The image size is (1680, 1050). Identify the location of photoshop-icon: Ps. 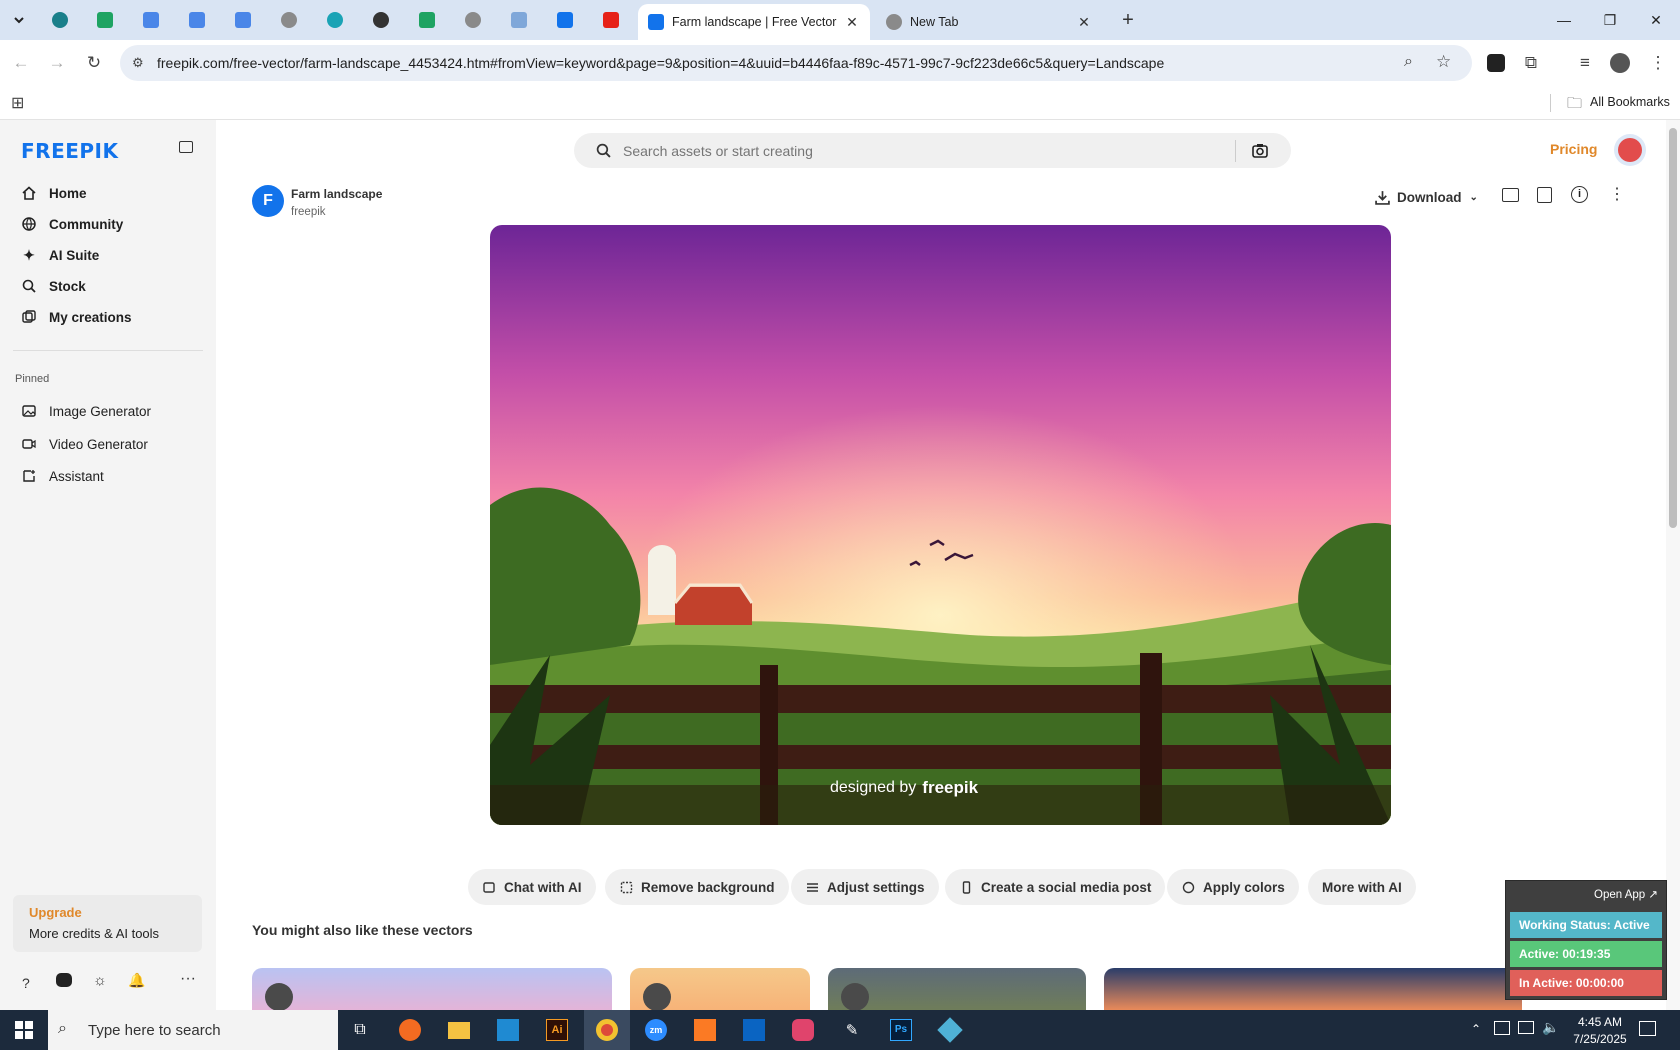
(901, 1030).